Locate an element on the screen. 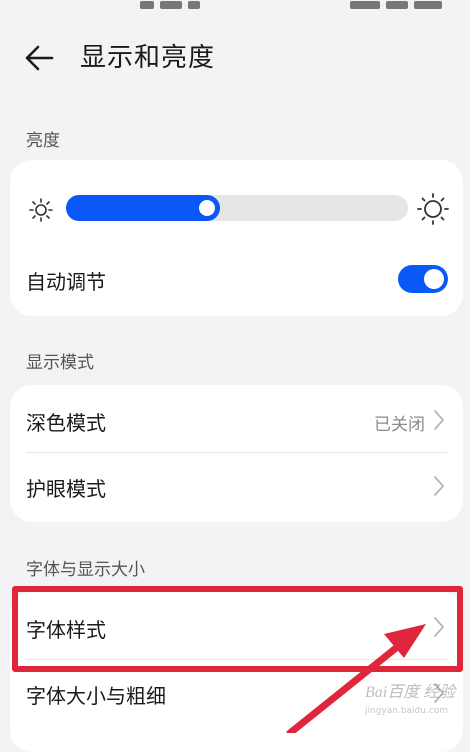 The image size is (470, 752). dark-mode-value: 已关闭 is located at coordinates (399, 425).